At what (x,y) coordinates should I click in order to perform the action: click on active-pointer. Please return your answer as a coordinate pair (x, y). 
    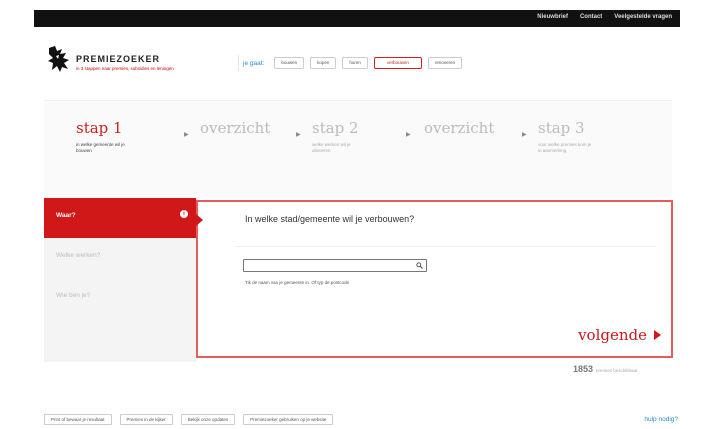
    Looking at the image, I should click on (199, 220).